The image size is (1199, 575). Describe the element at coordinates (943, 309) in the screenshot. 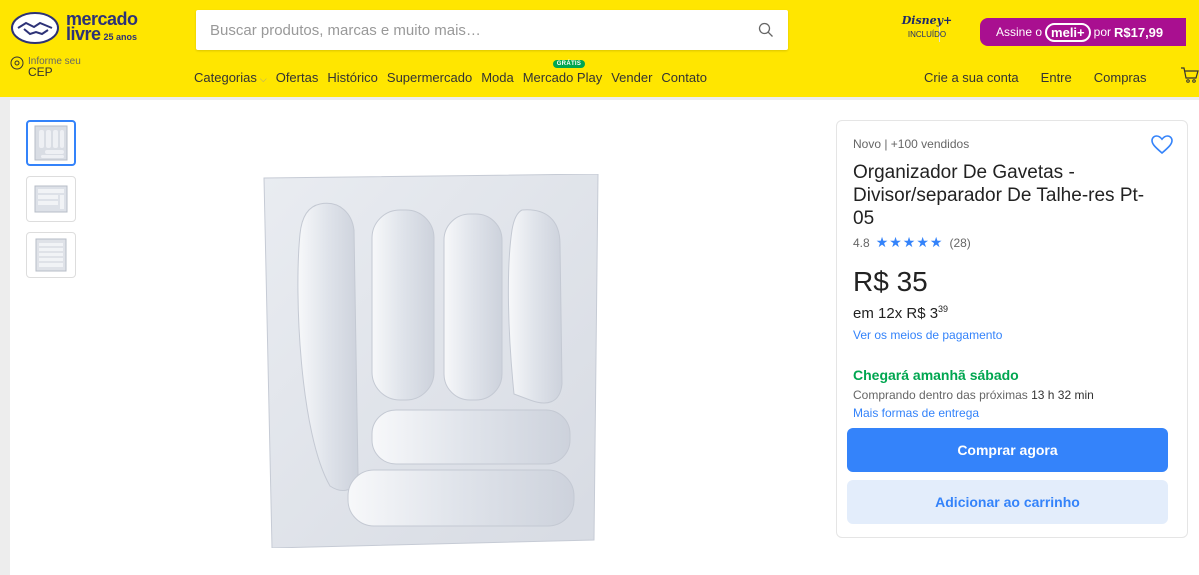

I see `installments-cents: 39` at that location.